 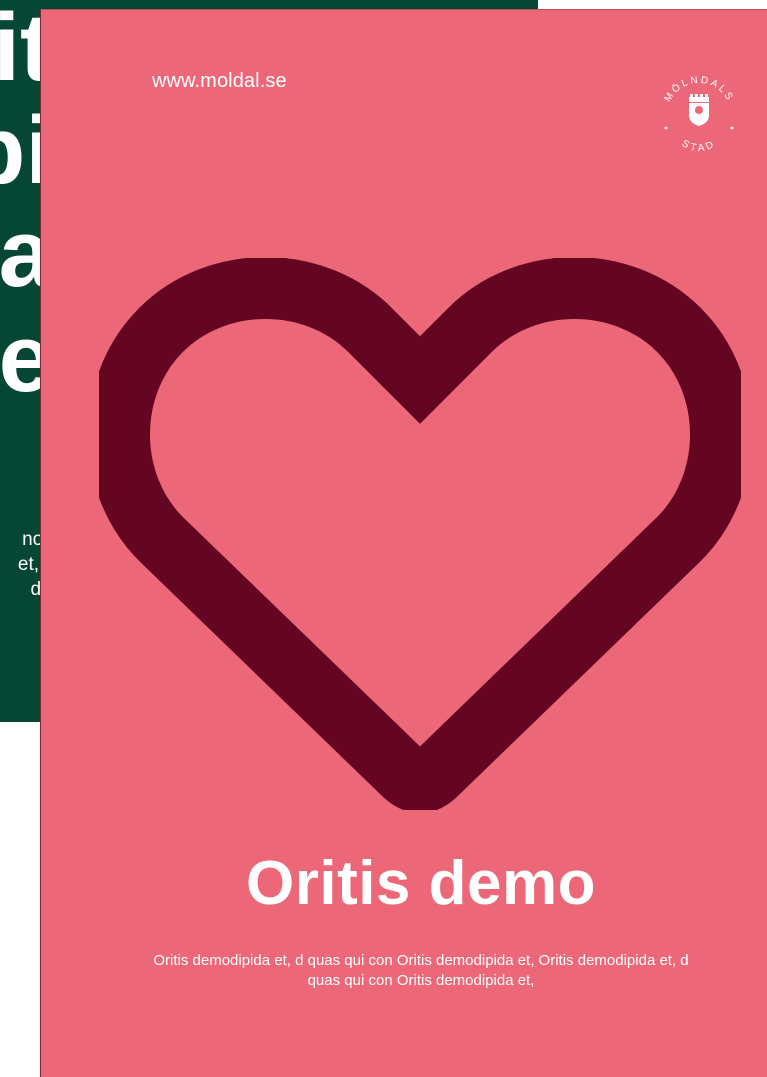 I want to click on svg-text: STAD, so click(x=699, y=146).